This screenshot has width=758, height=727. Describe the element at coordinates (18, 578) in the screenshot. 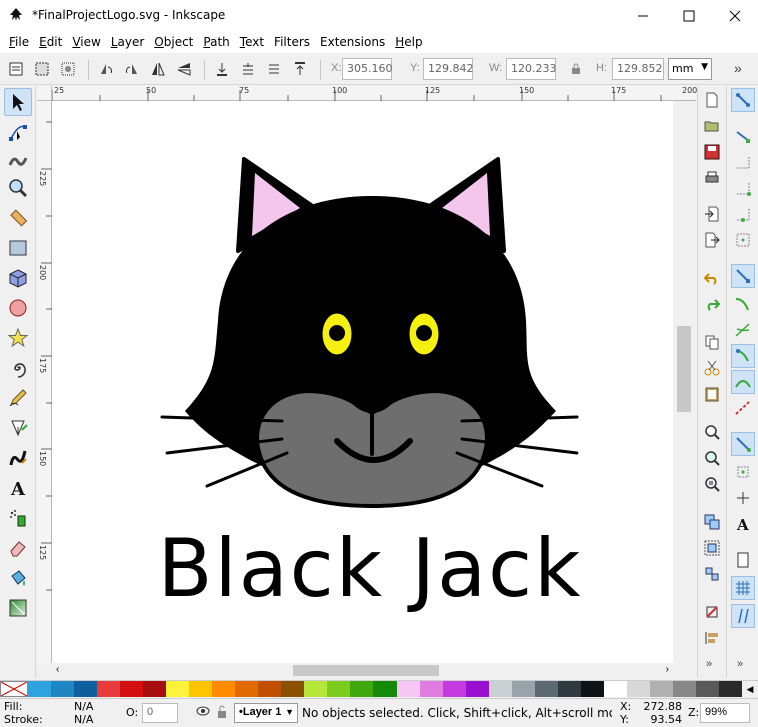

I see `paint-bucket-tool` at that location.